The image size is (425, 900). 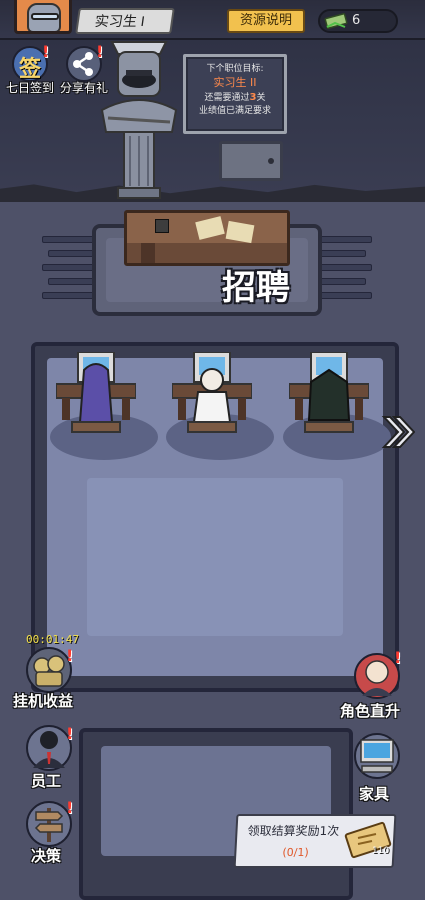 What do you see at coordinates (215, 557) in the screenshot?
I see `office-floor-inner` at bounding box center [215, 557].